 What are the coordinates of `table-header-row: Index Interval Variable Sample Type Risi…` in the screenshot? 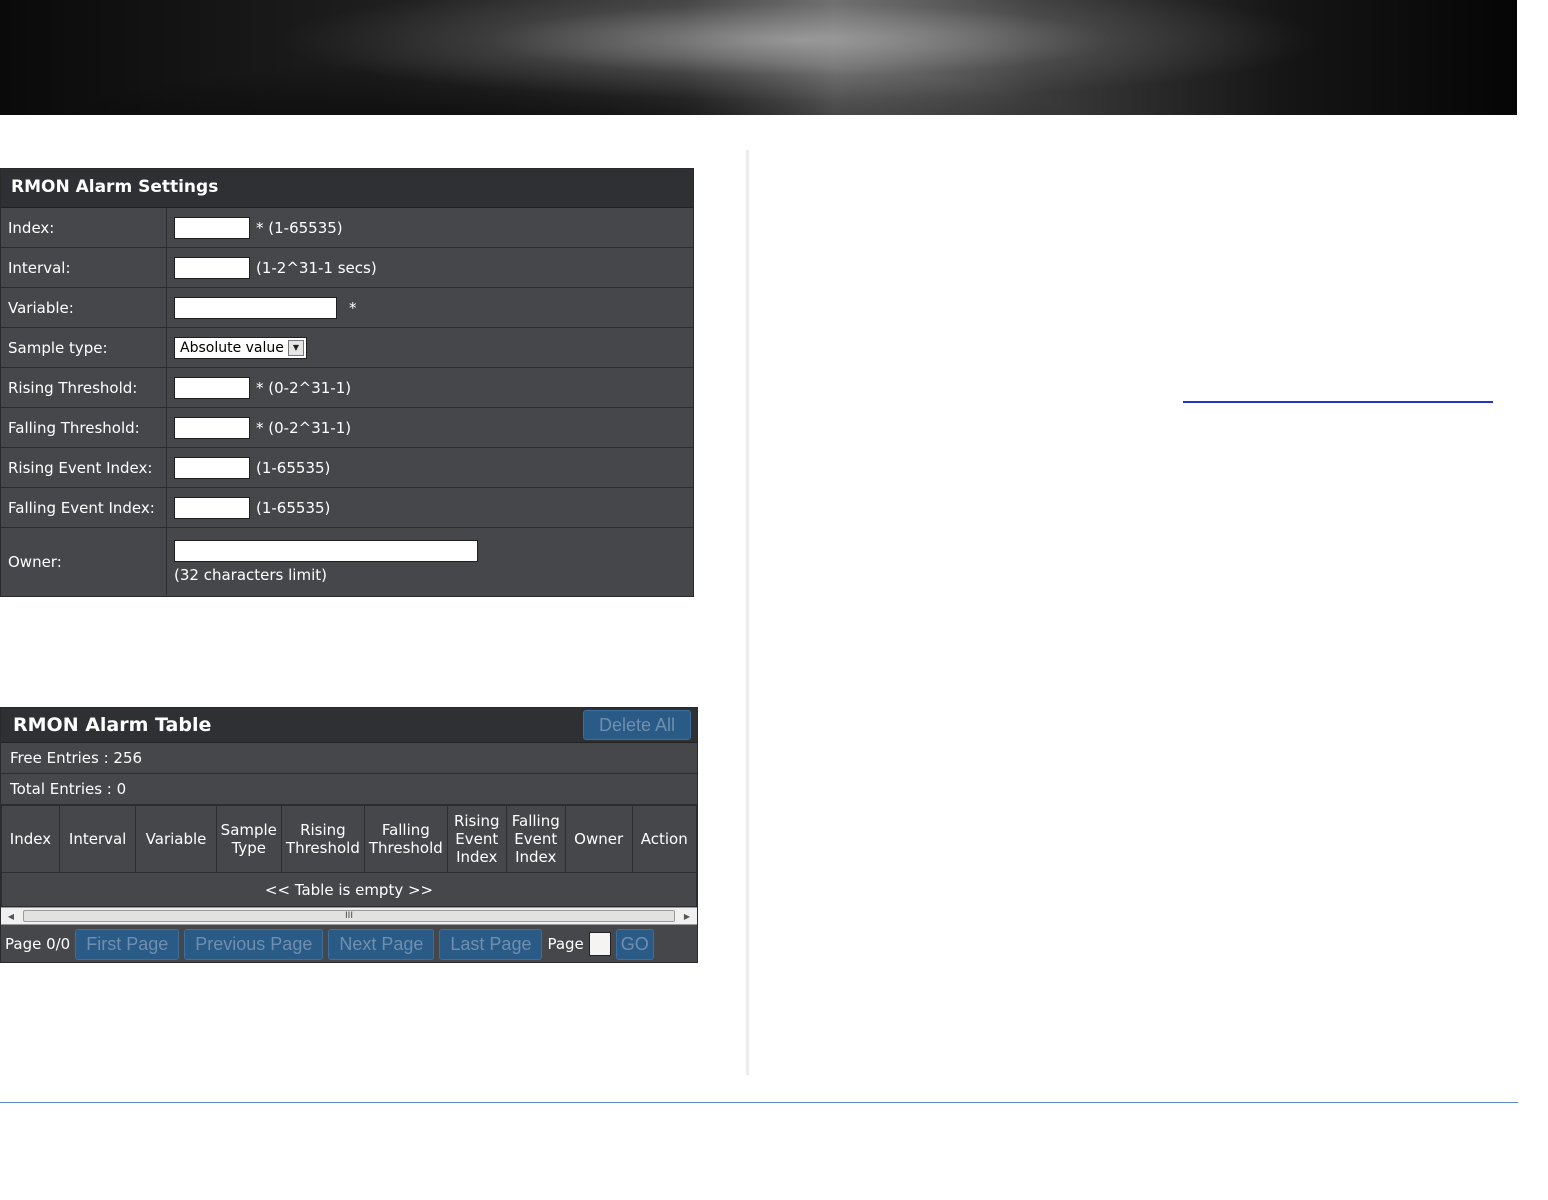 It's located at (349, 839).